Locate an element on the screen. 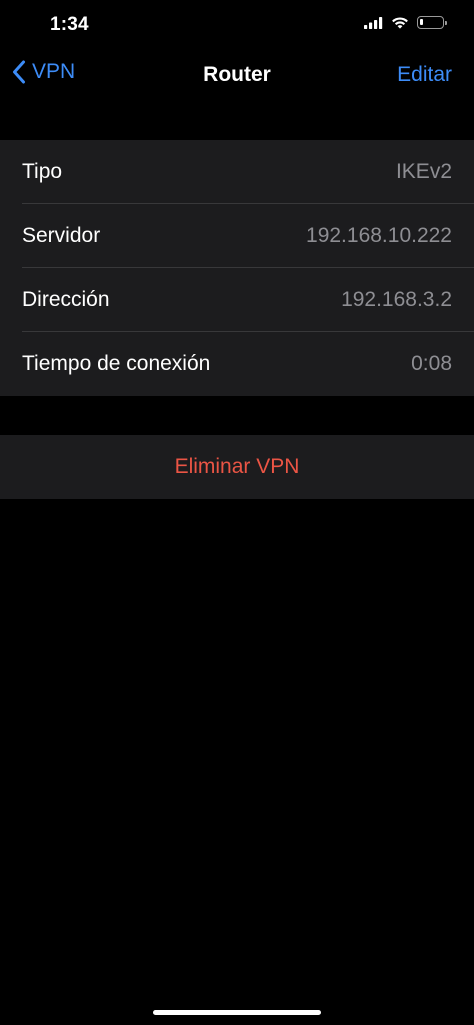 This screenshot has height=1025, width=474. address-label: Dirección is located at coordinates (66, 299).